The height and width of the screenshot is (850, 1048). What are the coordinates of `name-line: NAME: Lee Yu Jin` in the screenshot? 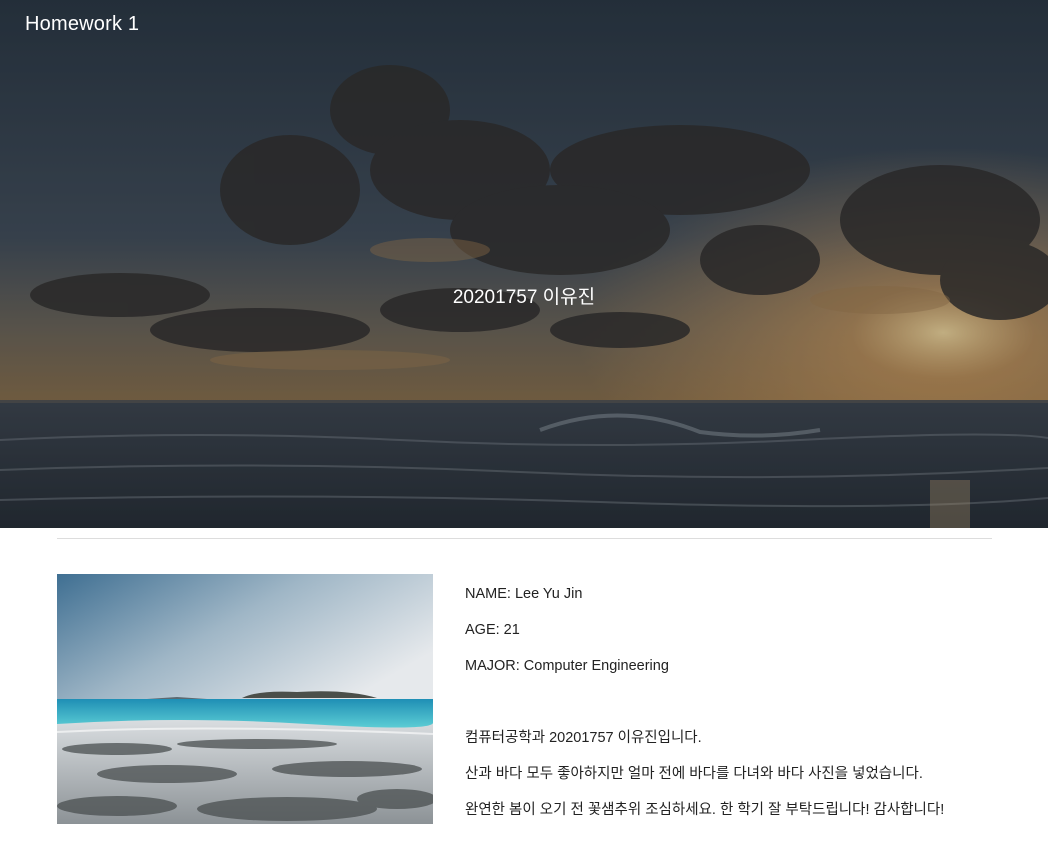 It's located at (524, 594).